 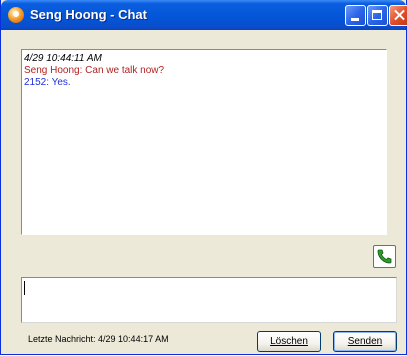 I want to click on close-button, so click(x=398, y=15).